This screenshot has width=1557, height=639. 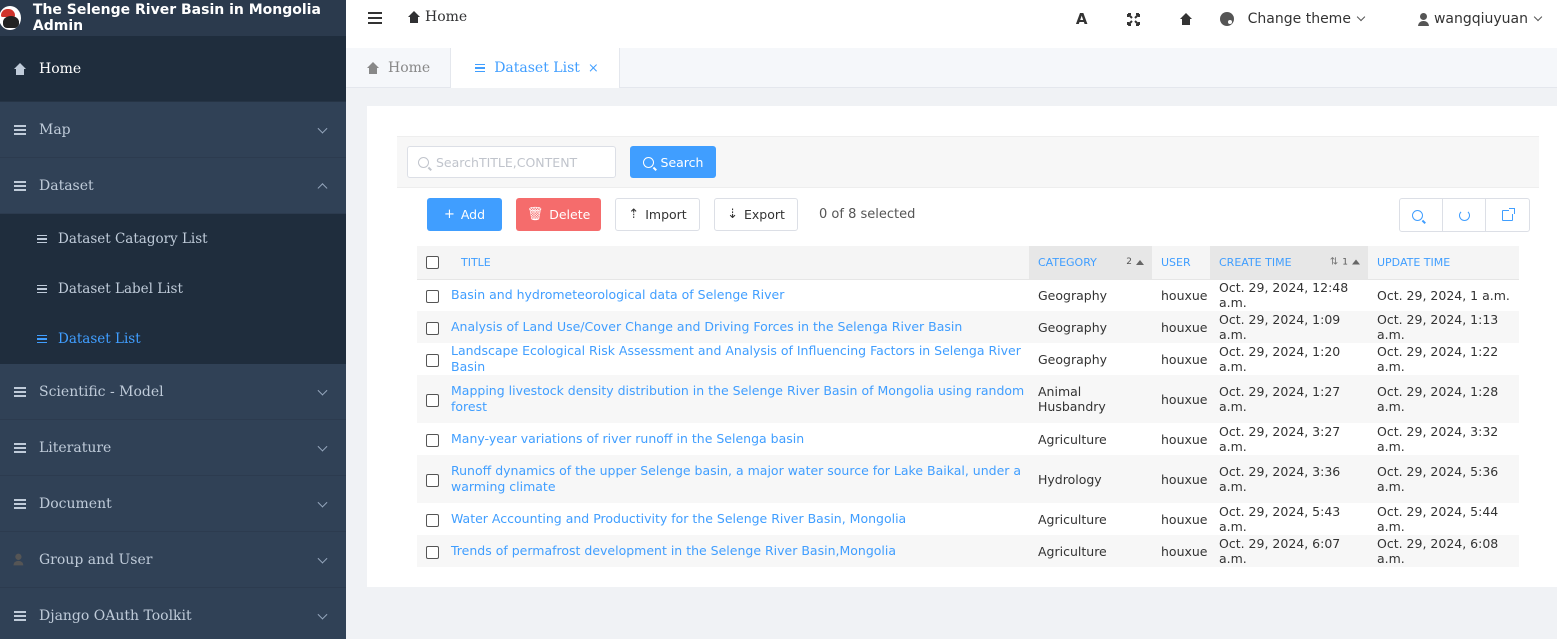 I want to click on column-label: TITLE, so click(x=476, y=262).